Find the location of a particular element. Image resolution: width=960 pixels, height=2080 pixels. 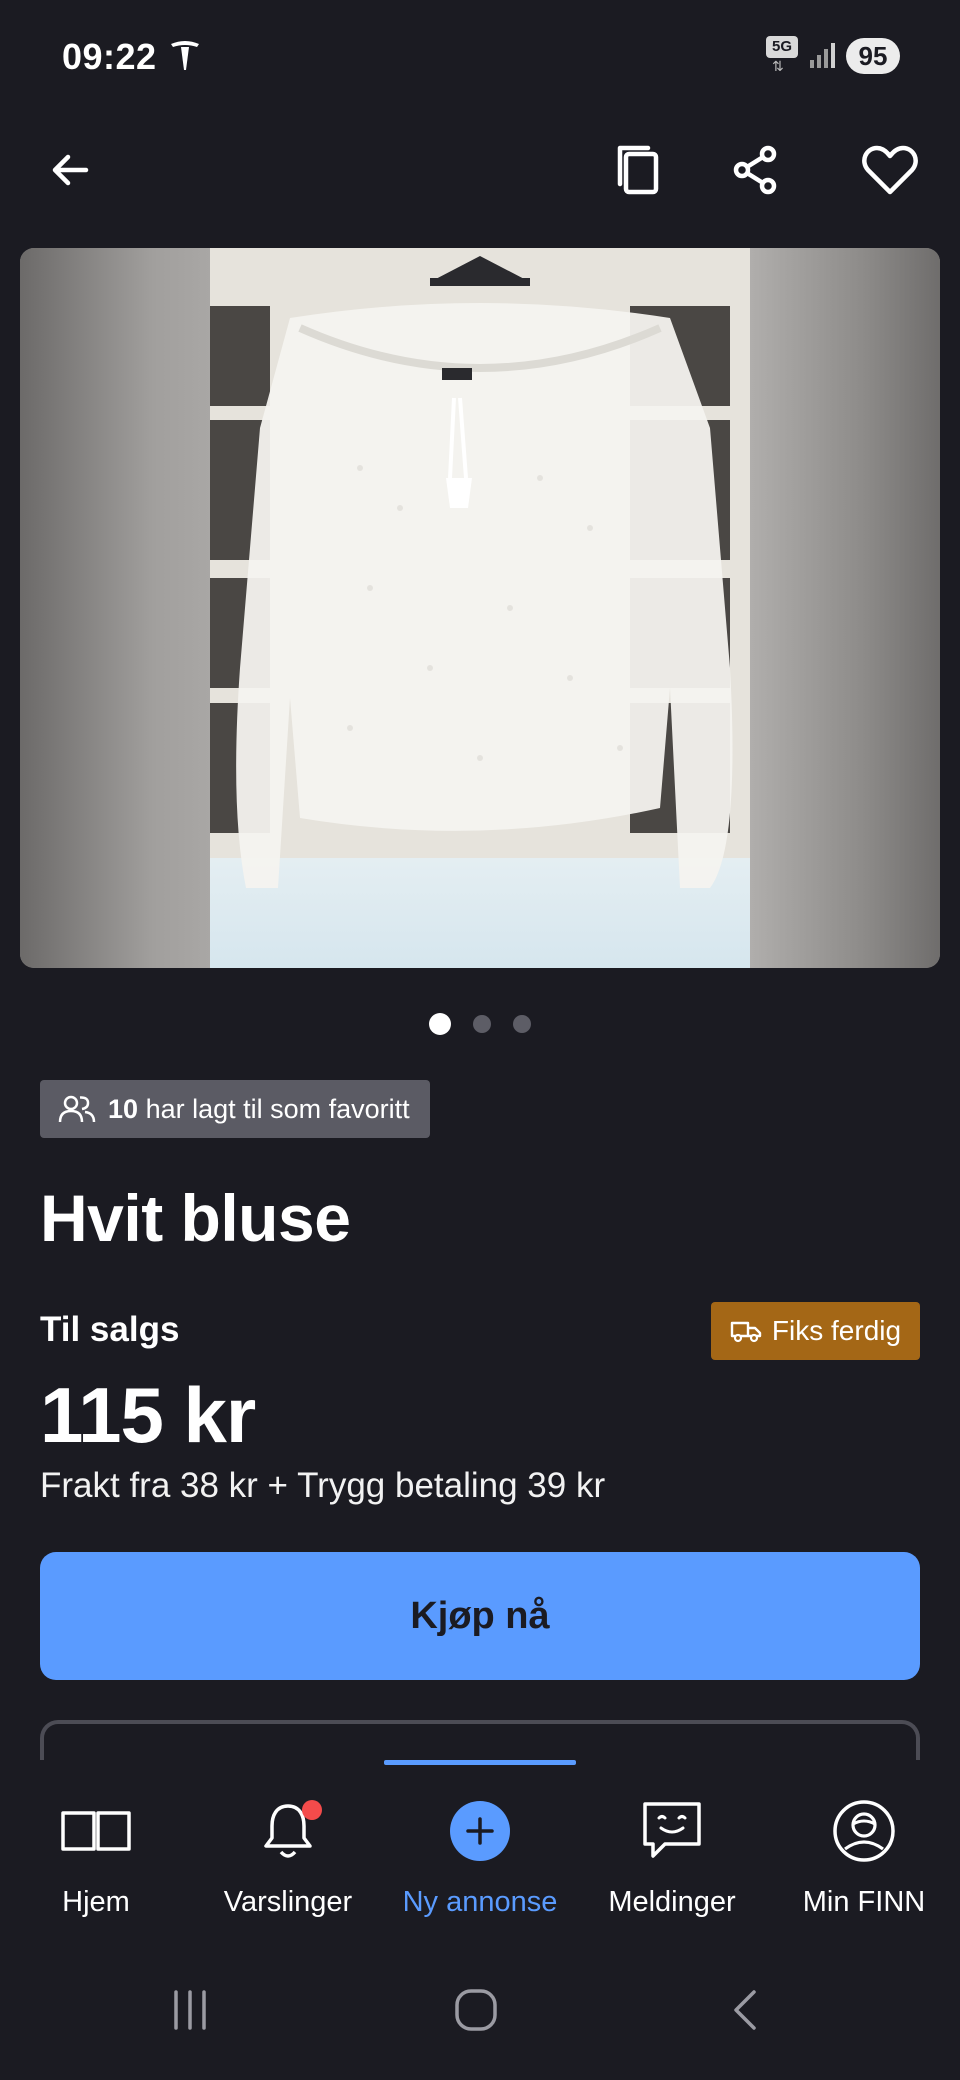

nav-item-varslinger: Varslinger is located at coordinates (288, 1852).